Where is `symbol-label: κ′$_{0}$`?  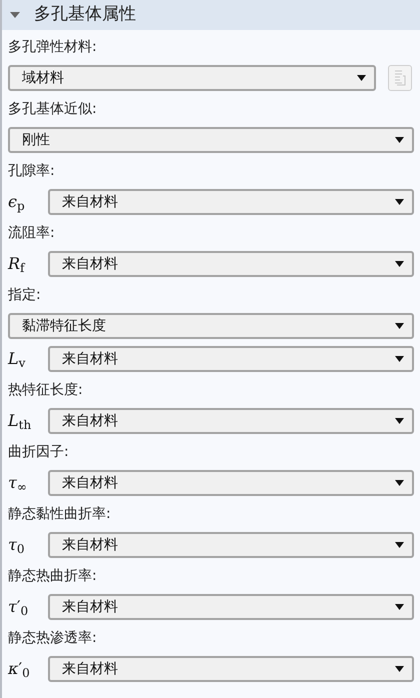
symbol-label: κ′$_{0}$ is located at coordinates (19, 669).